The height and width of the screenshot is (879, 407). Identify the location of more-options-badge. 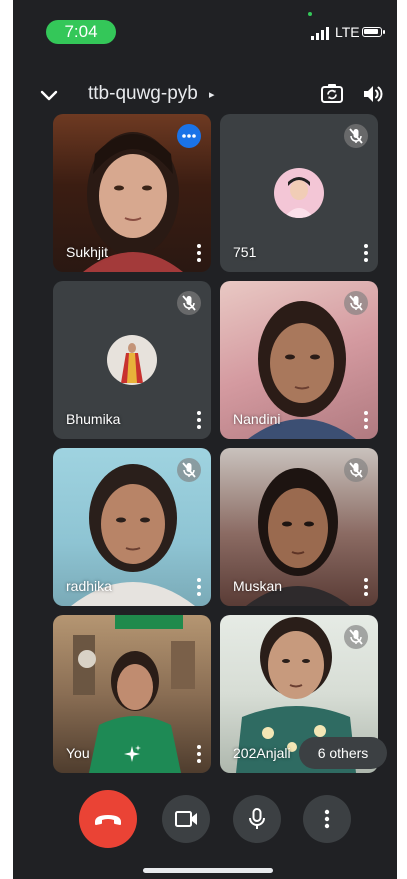
(189, 136).